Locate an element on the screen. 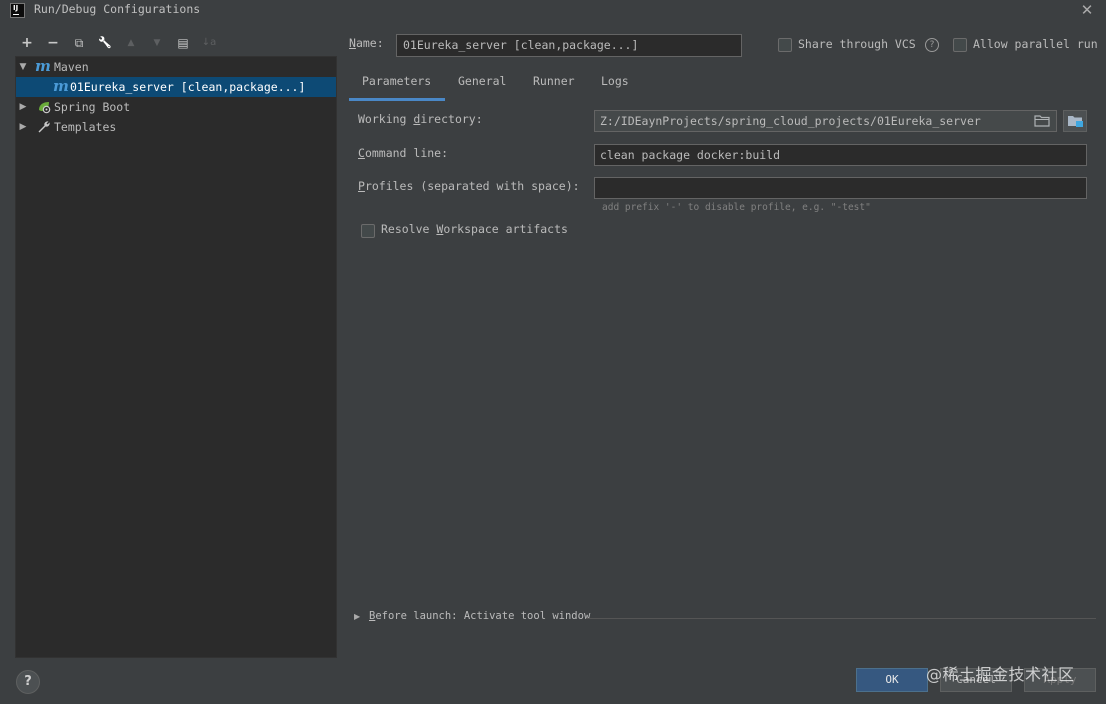 This screenshot has width=1106, height=704. allow-parallel-run-label: Allow parallel run is located at coordinates (1035, 44).